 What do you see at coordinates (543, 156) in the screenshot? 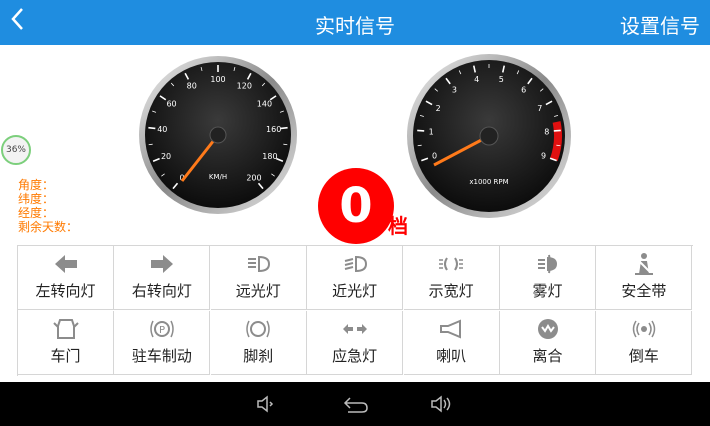
I see `gauge-tick-label: 9` at bounding box center [543, 156].